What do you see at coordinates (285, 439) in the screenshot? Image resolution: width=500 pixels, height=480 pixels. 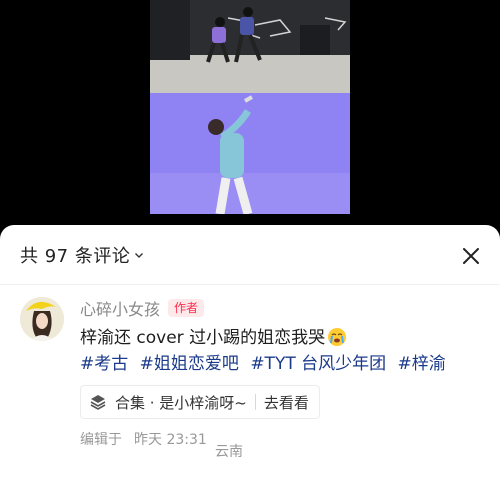 I see `comment-meta: 编辑于 昨天 23:31` at bounding box center [285, 439].